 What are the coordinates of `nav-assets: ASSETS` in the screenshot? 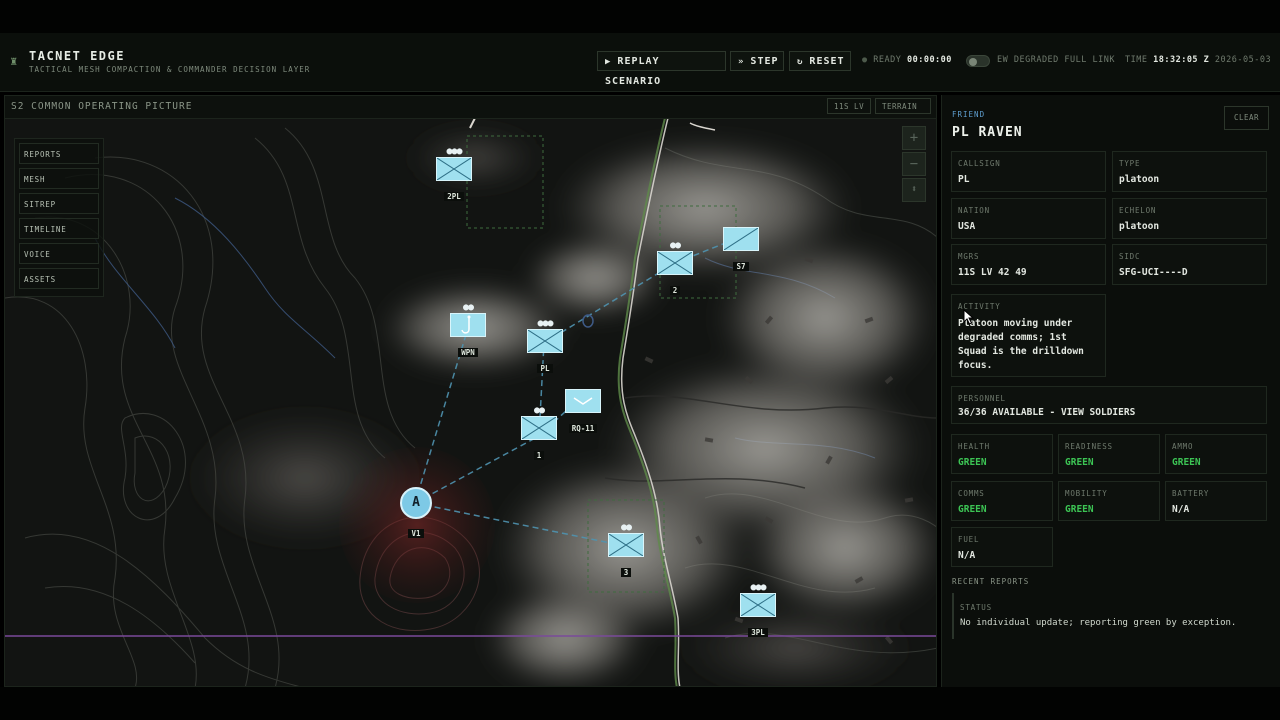 It's located at (59, 278).